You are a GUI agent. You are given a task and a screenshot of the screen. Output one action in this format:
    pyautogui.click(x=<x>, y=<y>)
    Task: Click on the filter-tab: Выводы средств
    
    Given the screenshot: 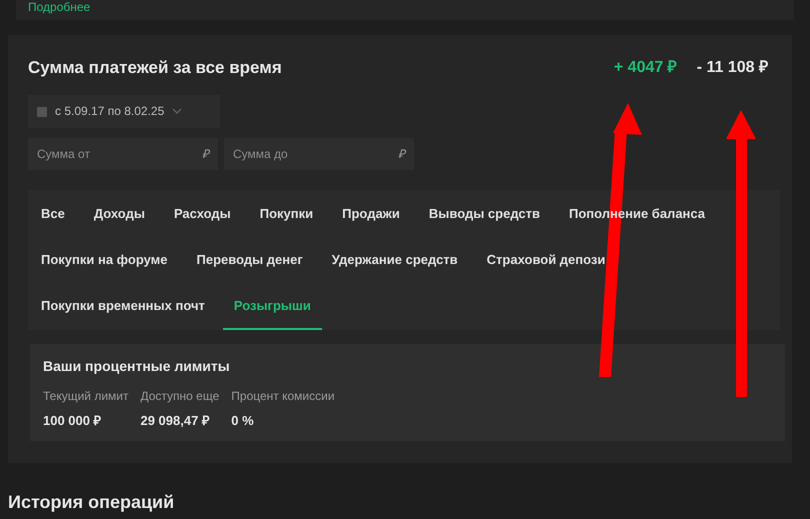 What is the action you would take?
    pyautogui.click(x=485, y=215)
    